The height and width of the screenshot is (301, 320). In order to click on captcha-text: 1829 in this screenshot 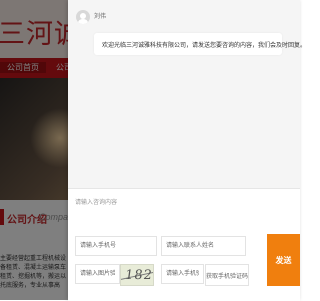, I will do `click(138, 275)`.